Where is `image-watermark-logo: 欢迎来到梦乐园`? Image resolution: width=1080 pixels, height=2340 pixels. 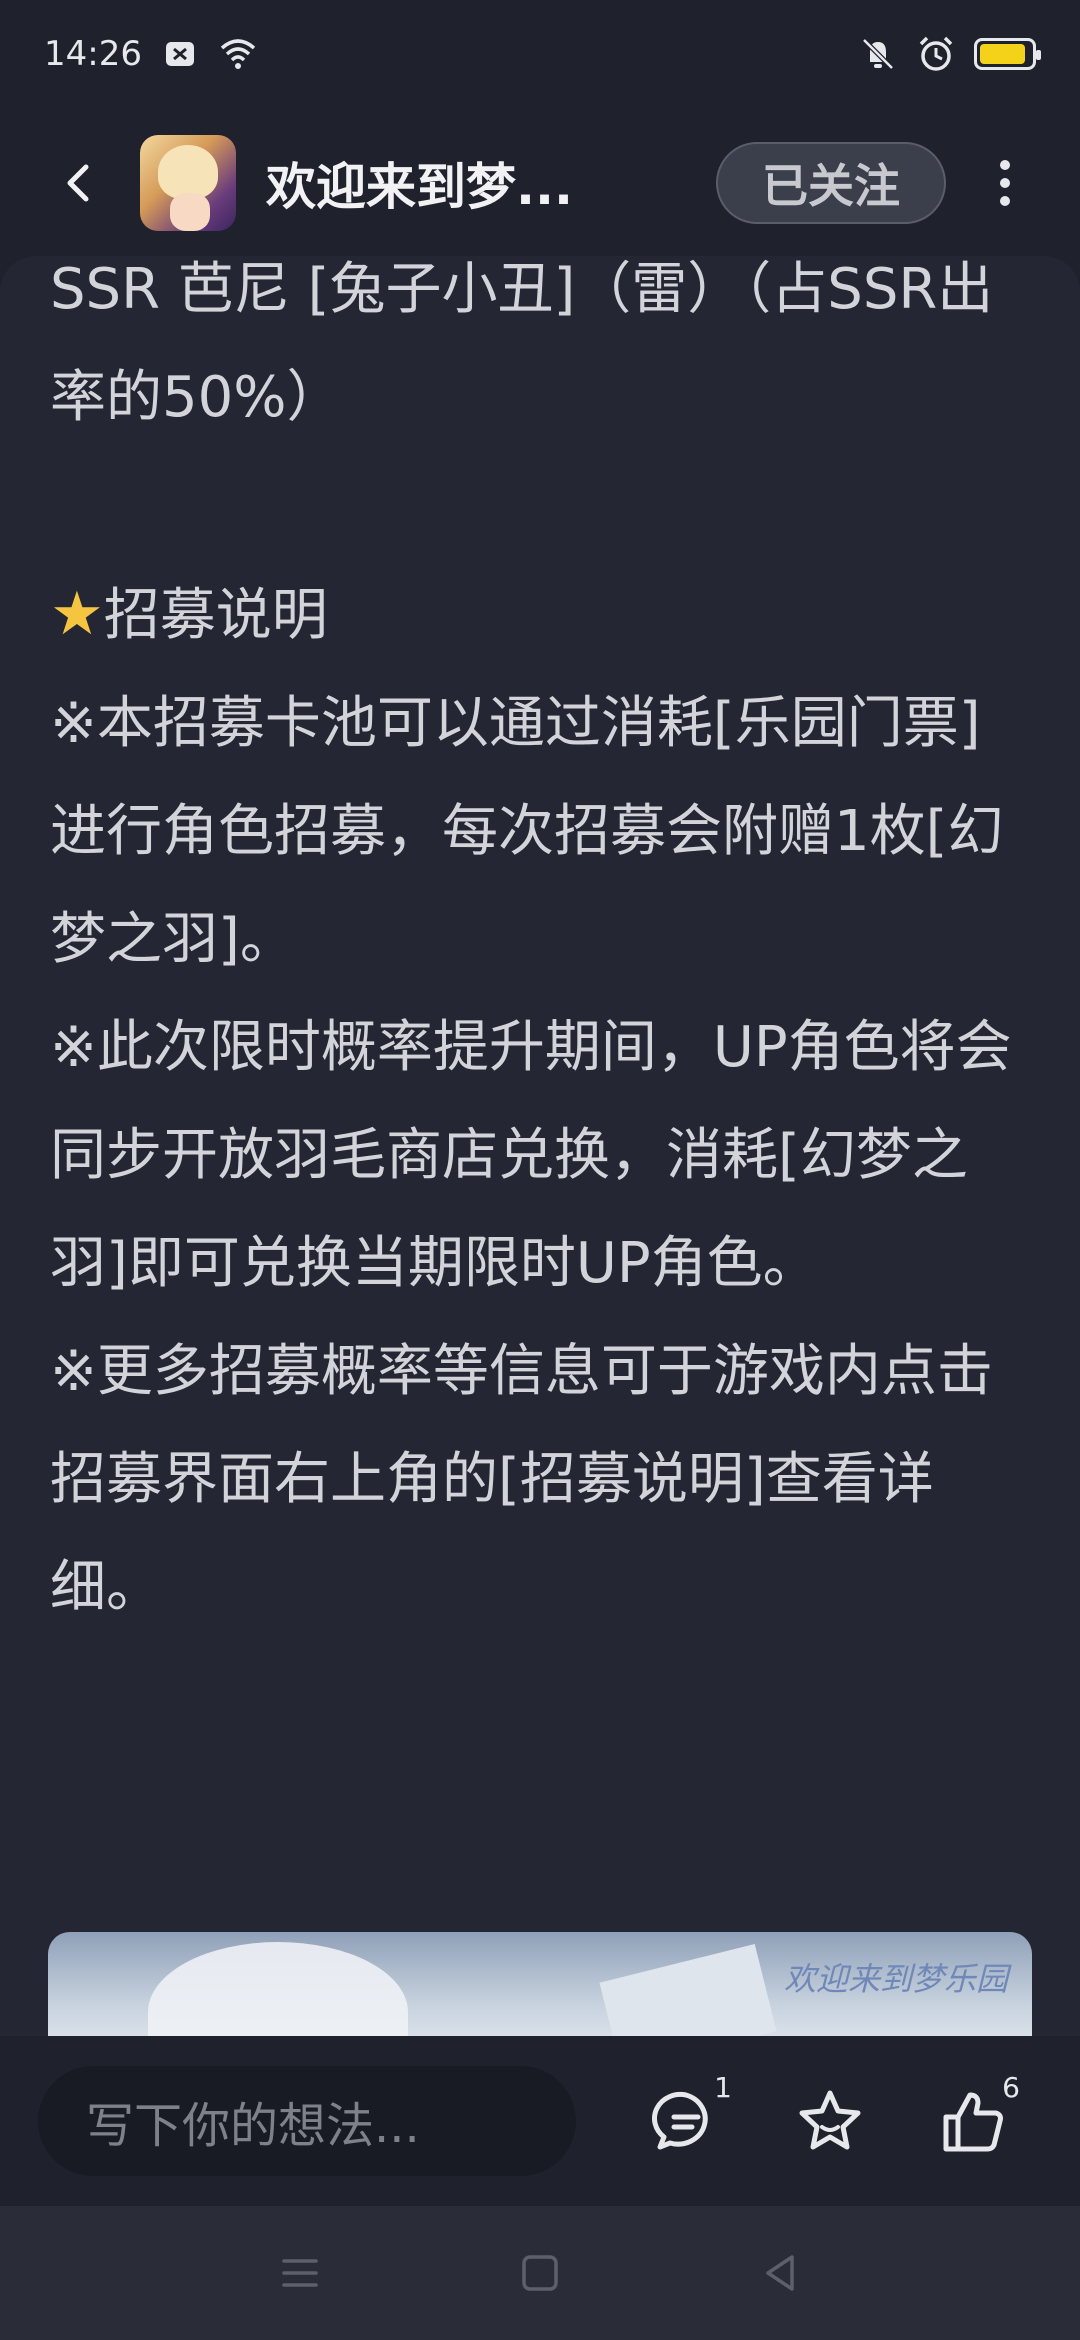 image-watermark-logo: 欢迎来到梦乐园 is located at coordinates (895, 1979).